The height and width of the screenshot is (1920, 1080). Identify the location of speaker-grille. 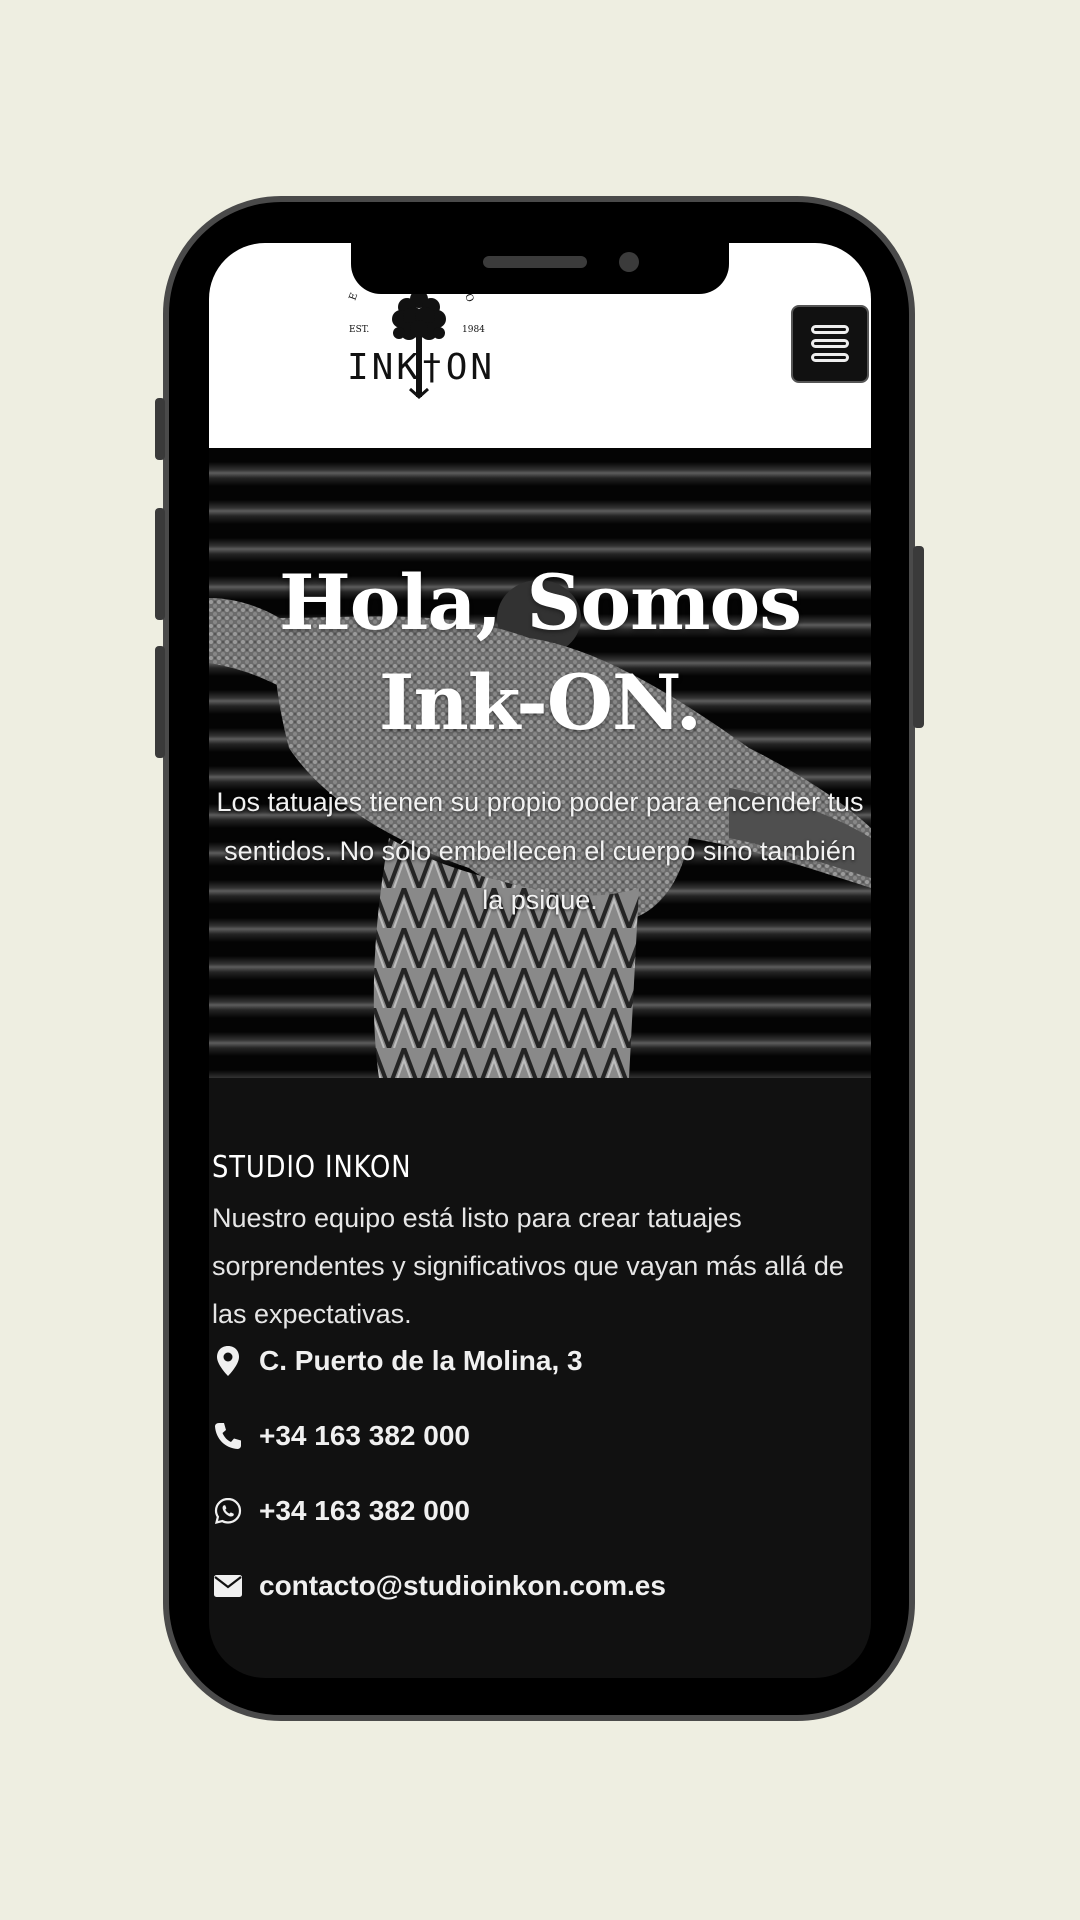
(535, 262).